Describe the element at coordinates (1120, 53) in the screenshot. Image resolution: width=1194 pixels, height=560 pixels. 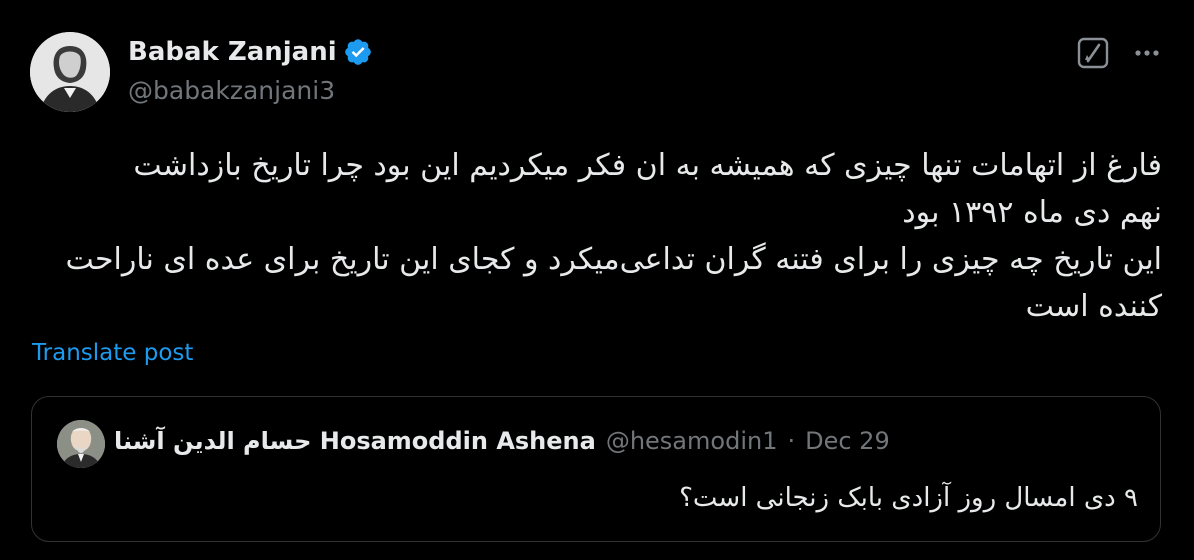
I see `post-header-actions` at that location.